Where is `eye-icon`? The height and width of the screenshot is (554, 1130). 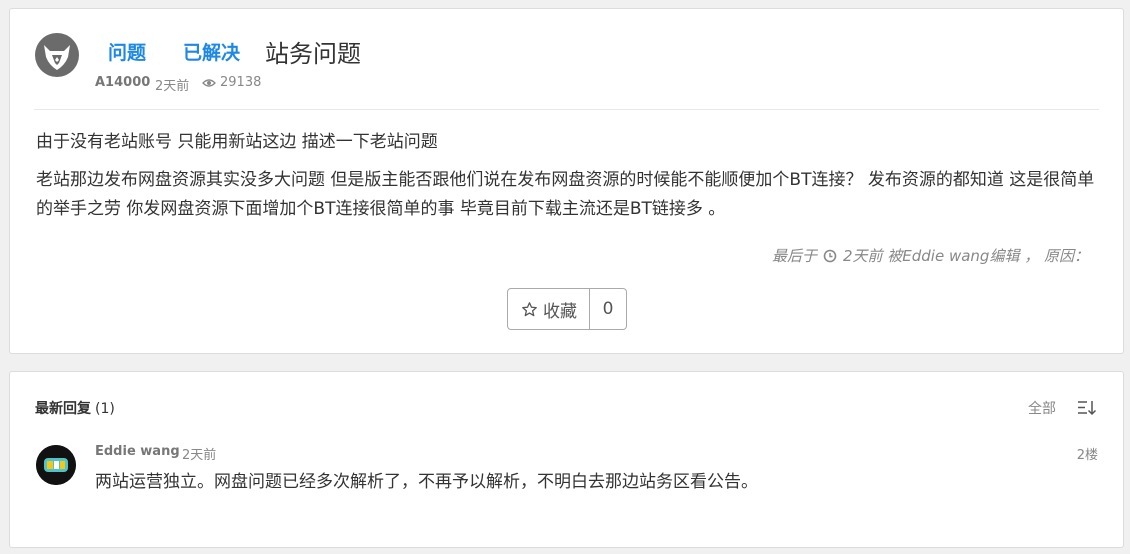
eye-icon is located at coordinates (209, 82).